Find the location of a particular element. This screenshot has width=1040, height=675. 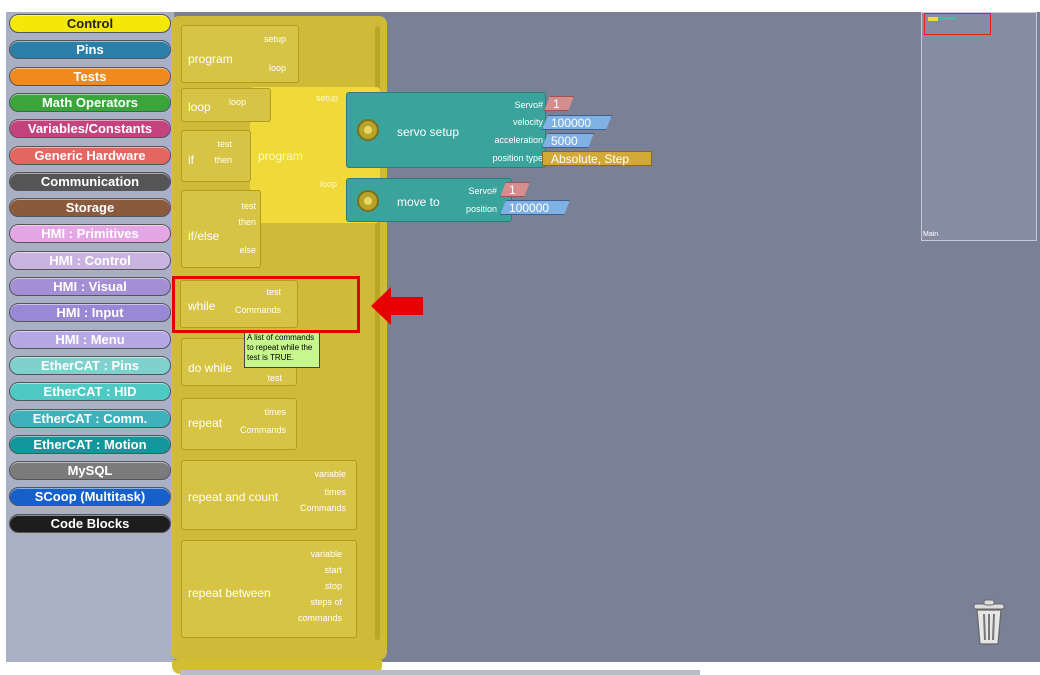

palette-block-loop: loop loop is located at coordinates (226, 105).